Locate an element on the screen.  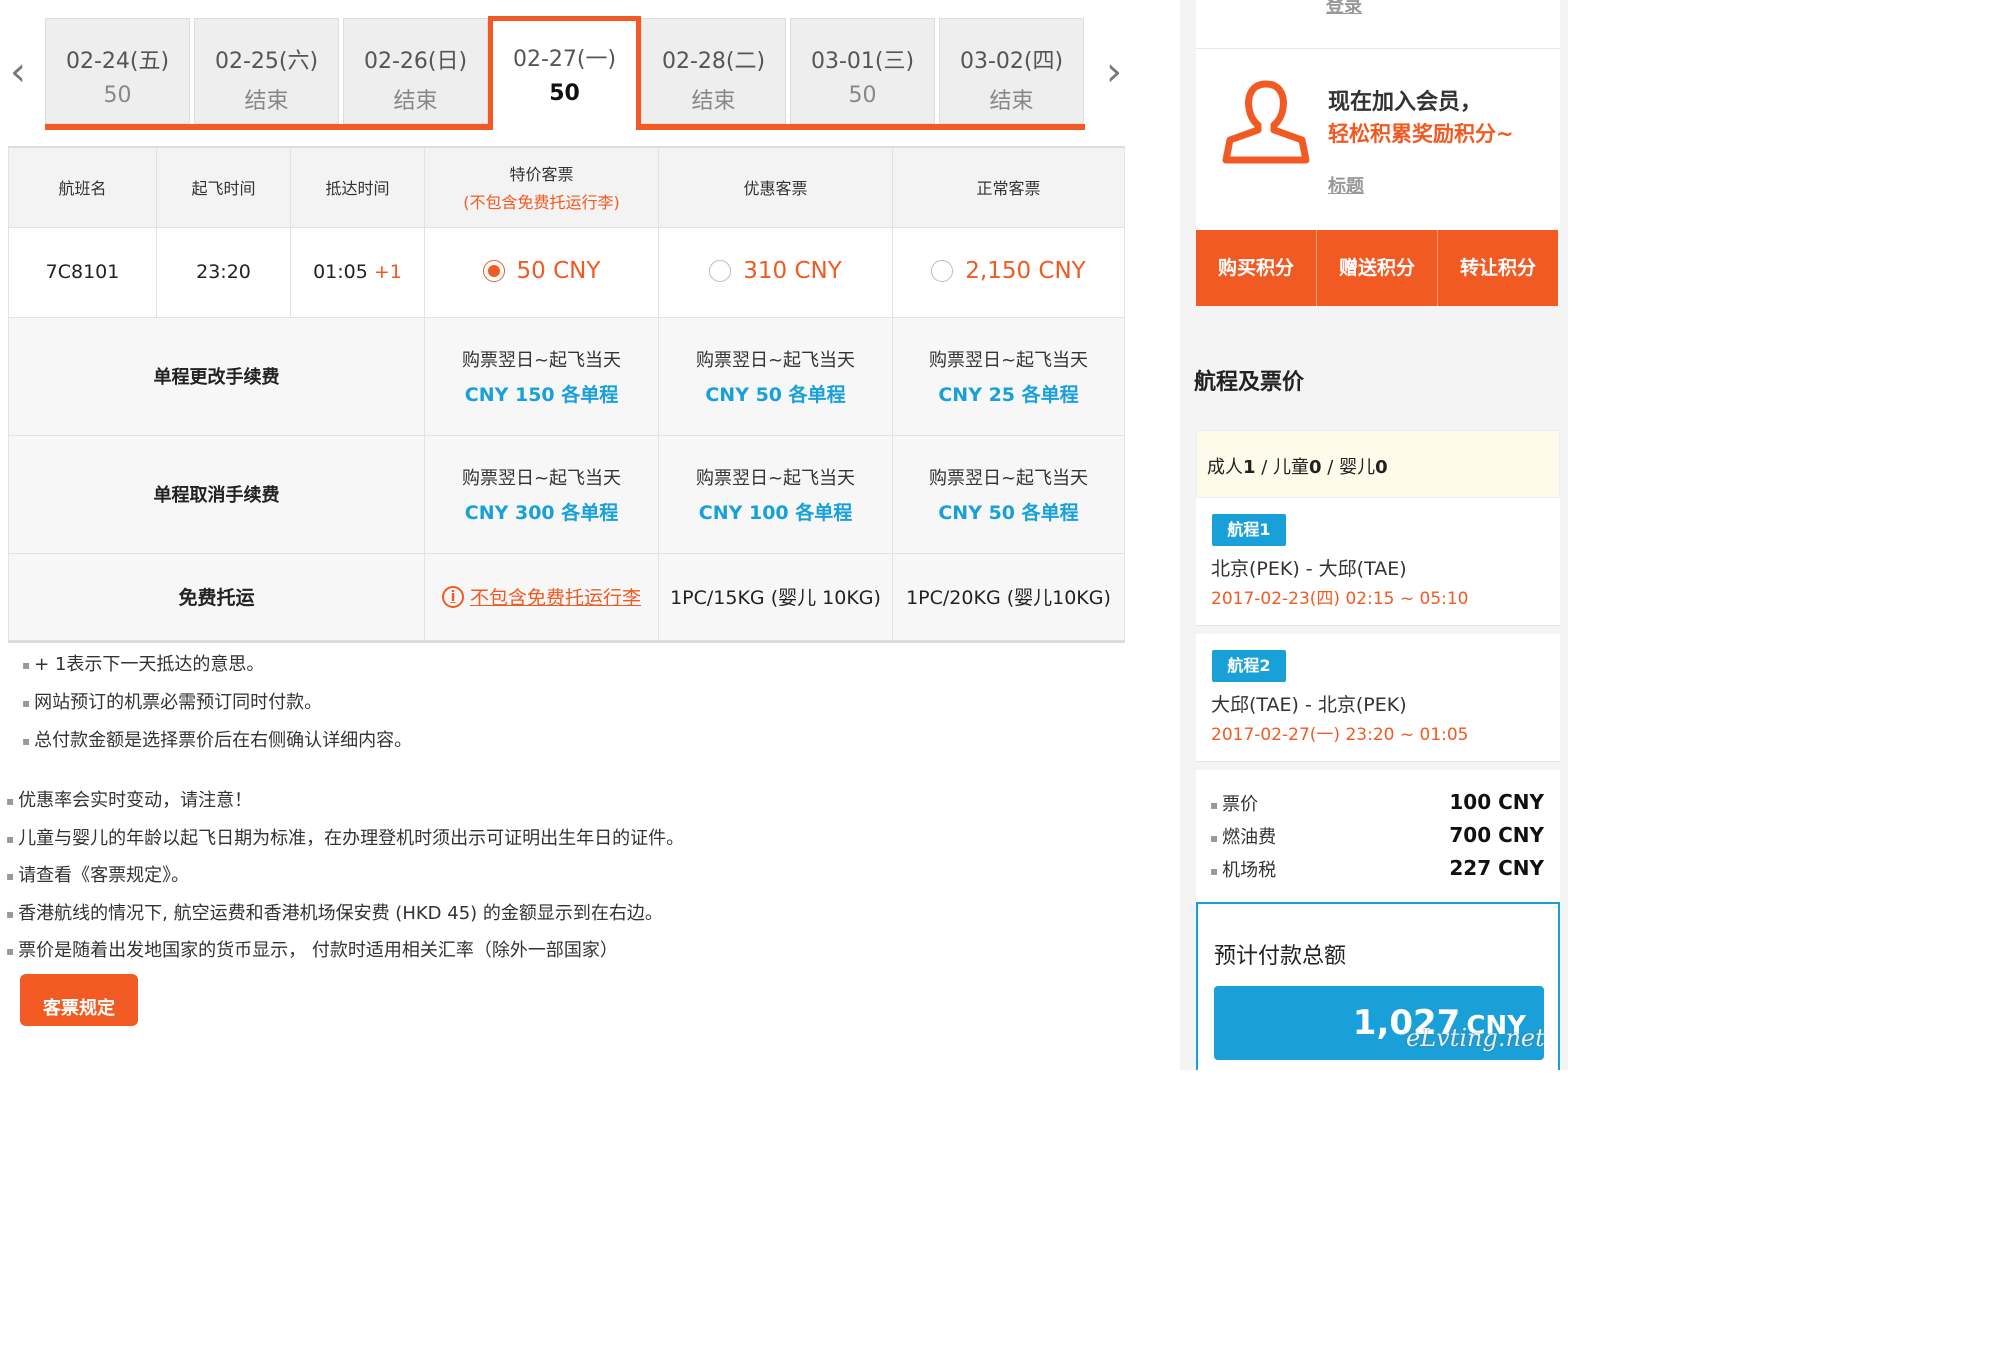
no-baggage-link: i 不包含免费托运行李 is located at coordinates (541, 596).